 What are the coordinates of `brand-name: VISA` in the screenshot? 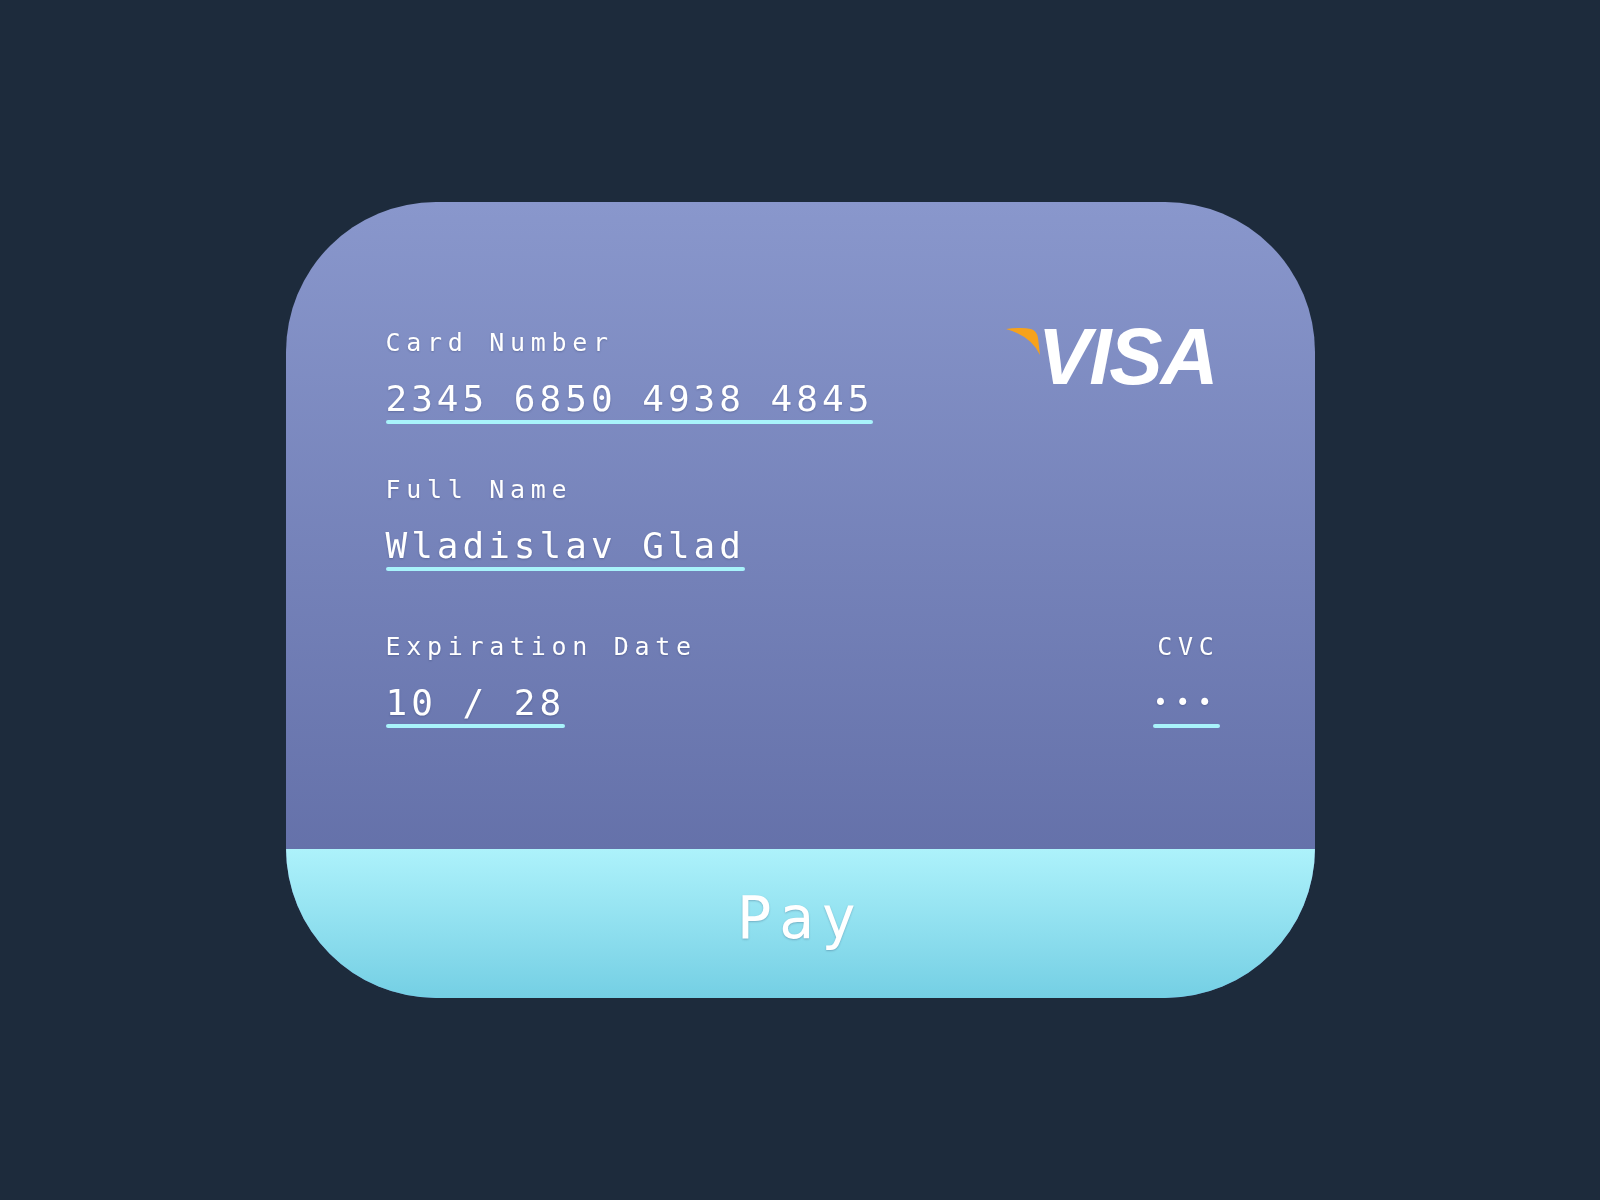 It's located at (1127, 357).